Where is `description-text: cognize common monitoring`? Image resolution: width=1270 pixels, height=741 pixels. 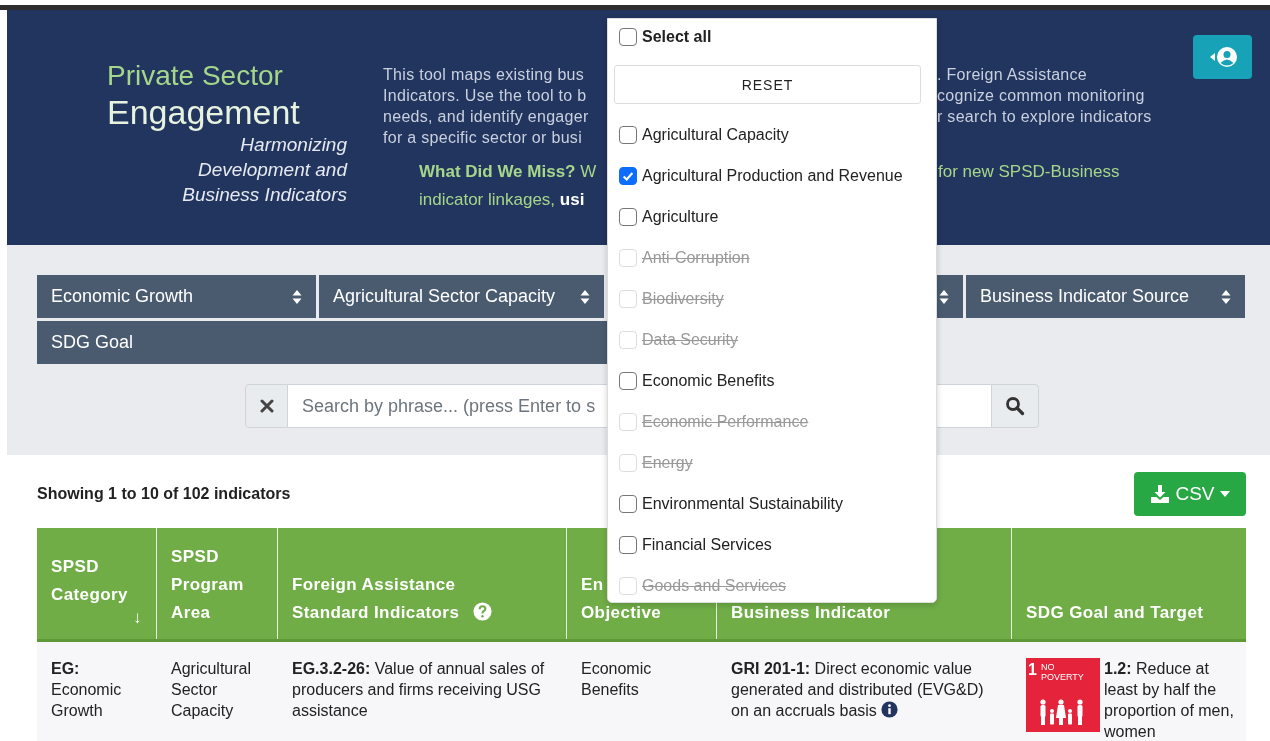
description-text: cognize common monitoring is located at coordinates (1041, 96).